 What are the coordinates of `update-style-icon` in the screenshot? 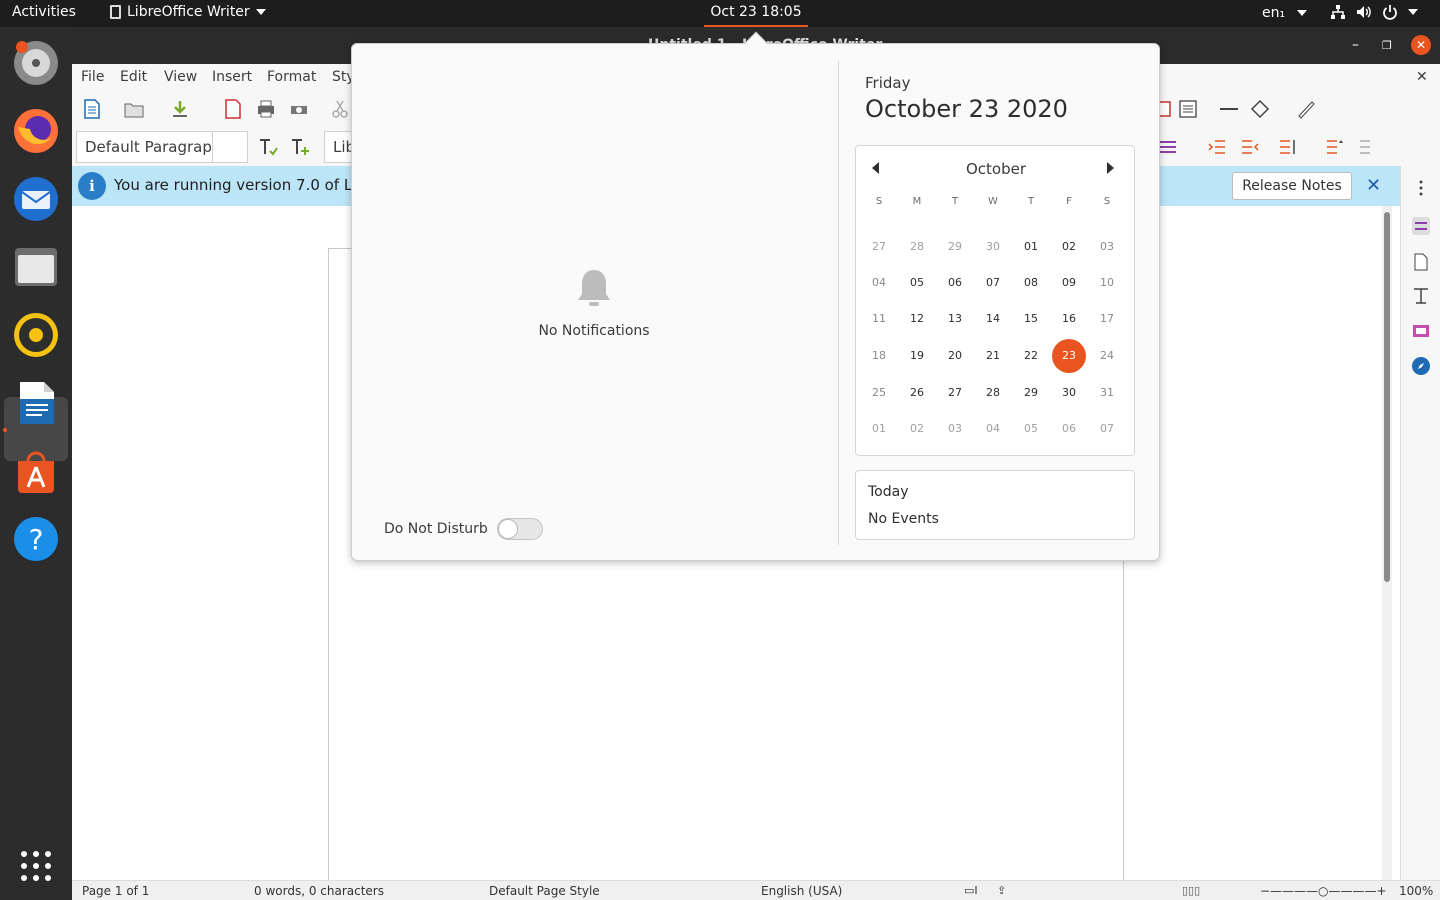 It's located at (268, 147).